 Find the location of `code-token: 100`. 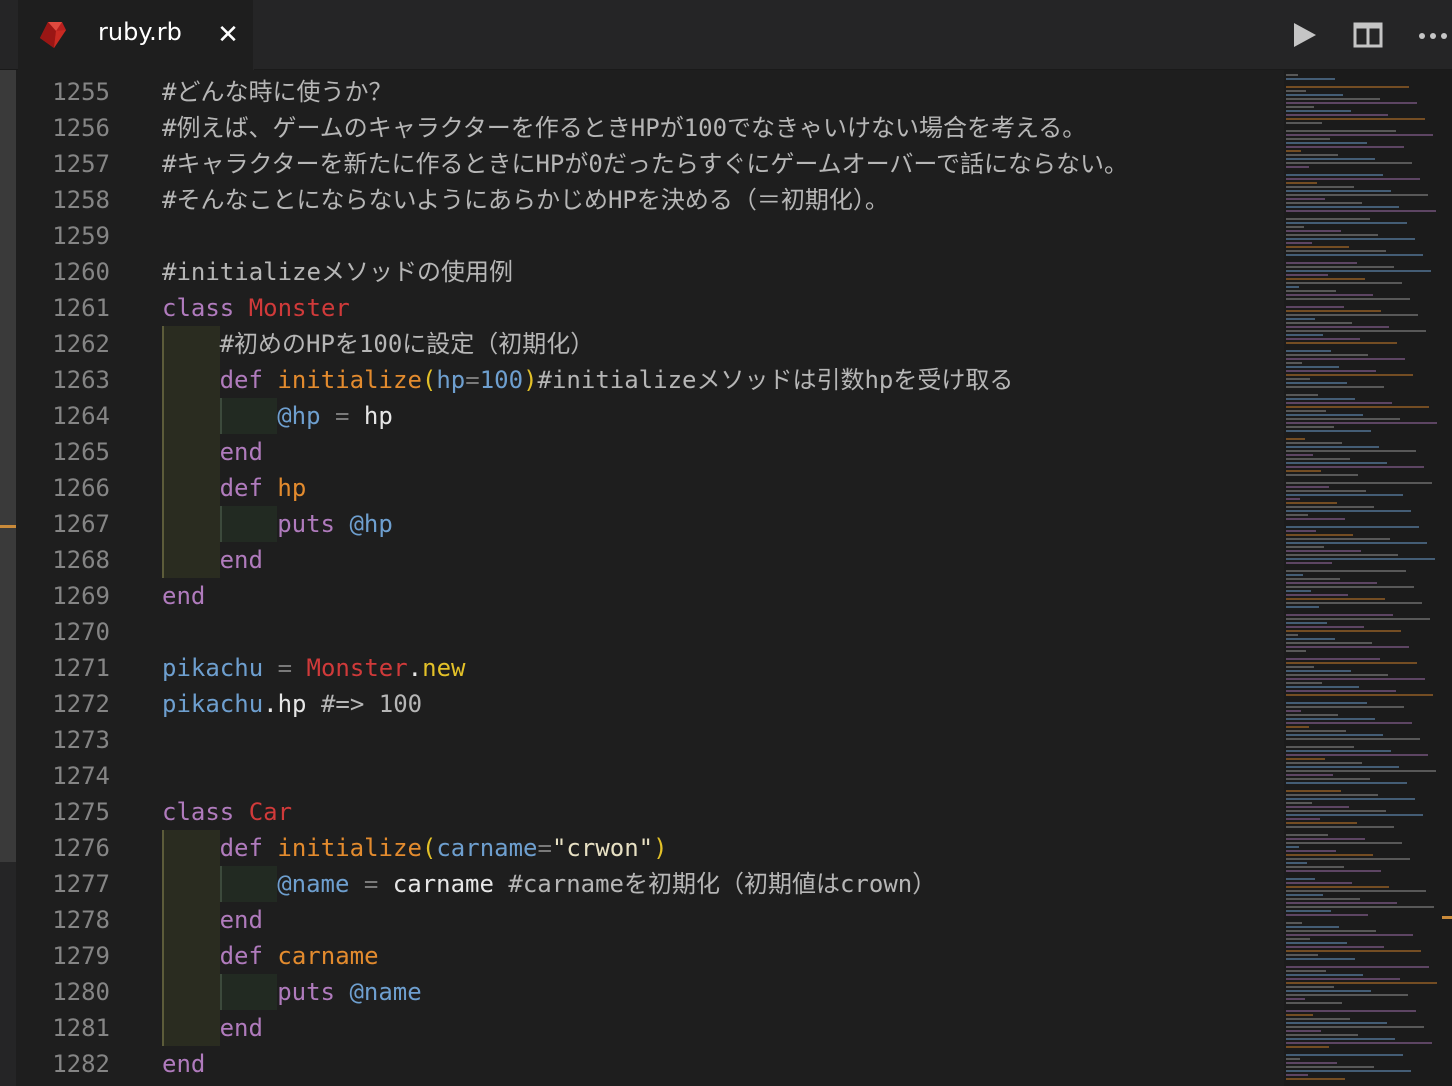

code-token: 100 is located at coordinates (501, 380).